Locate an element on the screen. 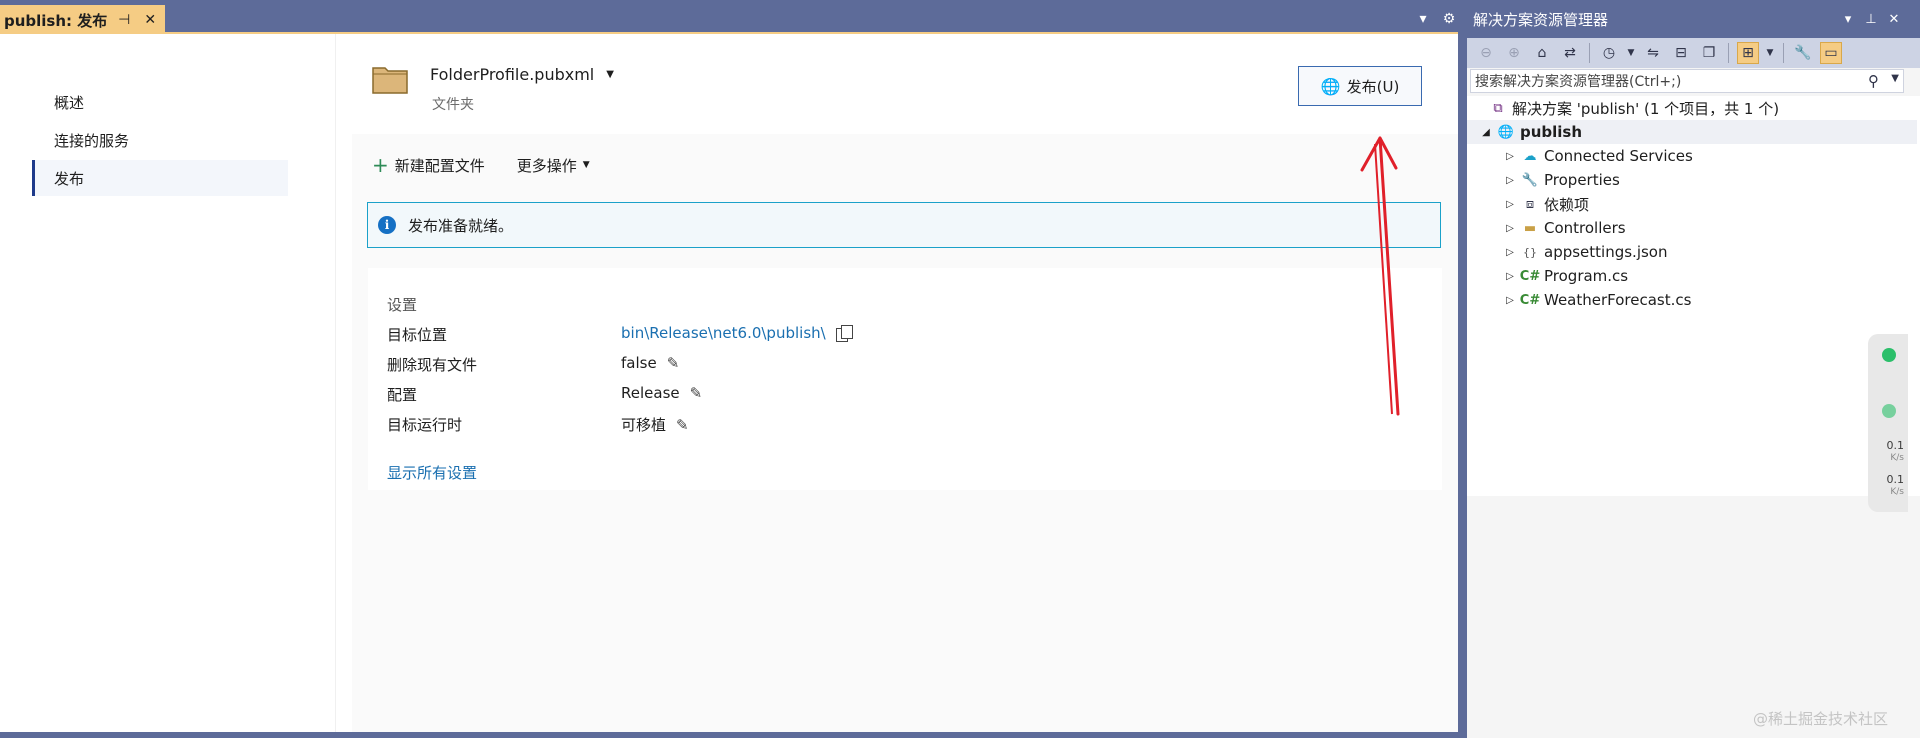  solution-explorer-search-input: 搜索解决方案资源管理器(Ctrl+;) ⚲ ▼ is located at coordinates (1687, 81).